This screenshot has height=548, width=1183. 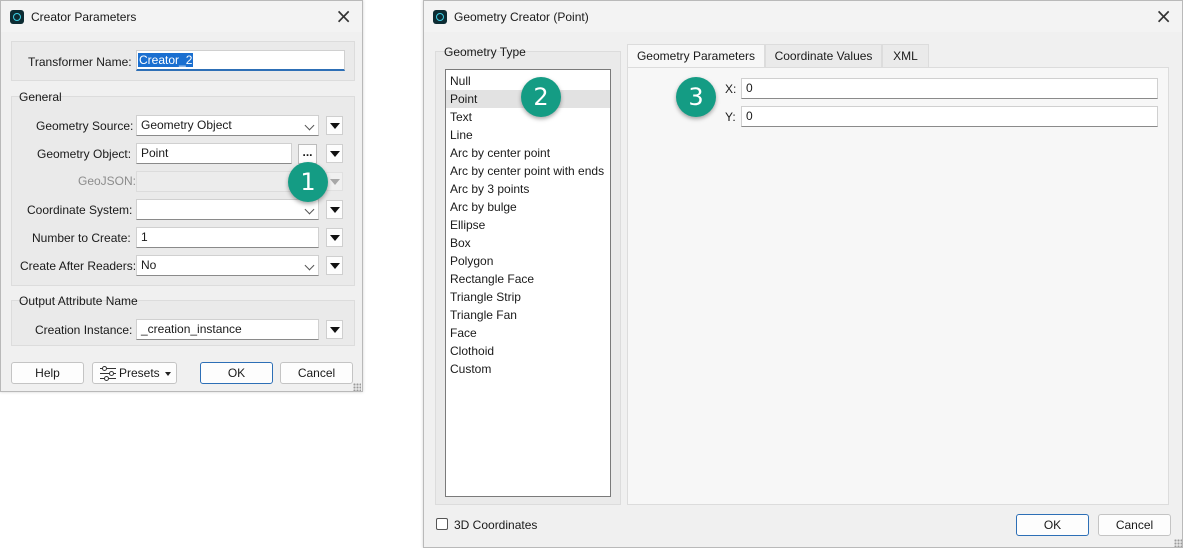 I want to click on creator-cancel-button: Cancel, so click(x=316, y=373).